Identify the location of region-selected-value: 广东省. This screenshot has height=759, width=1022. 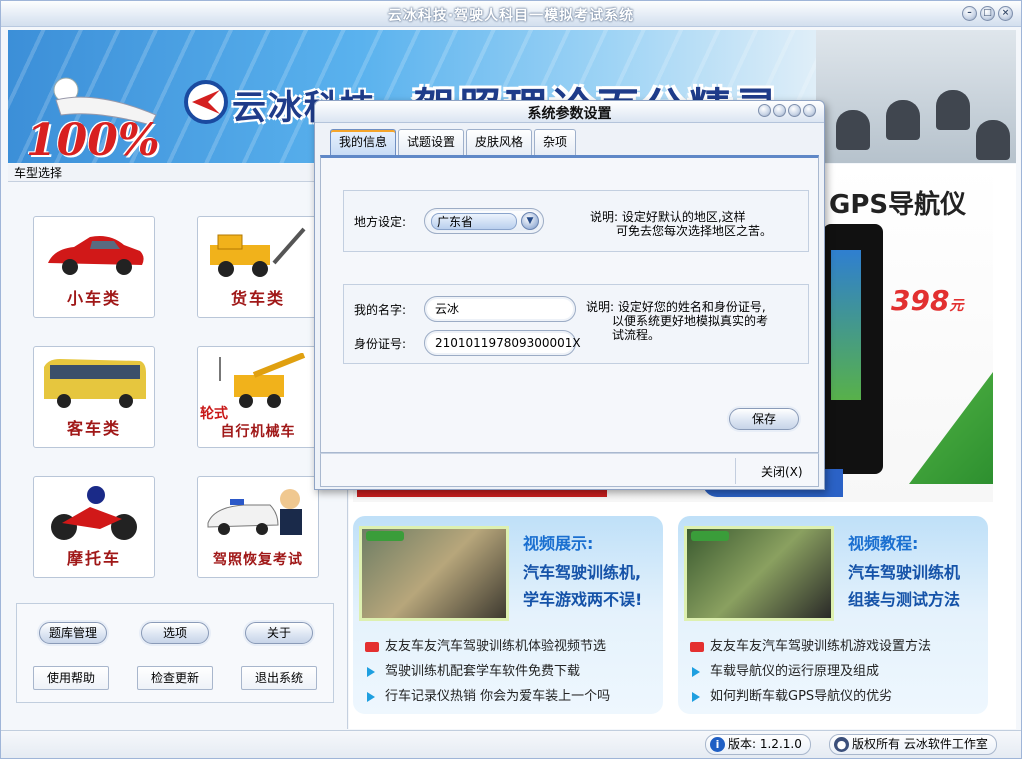
(474, 221).